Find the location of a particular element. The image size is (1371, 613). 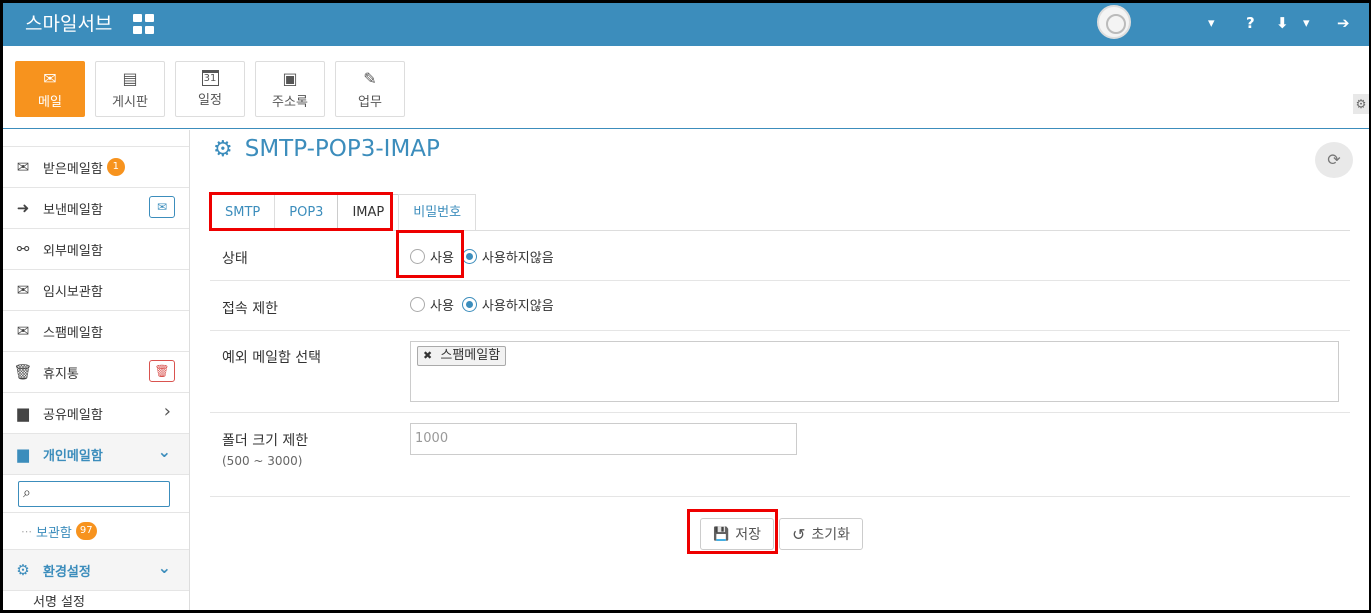

except-row: 예외 메일함 선택 ✖ 스팸메일함 is located at coordinates (780, 372).